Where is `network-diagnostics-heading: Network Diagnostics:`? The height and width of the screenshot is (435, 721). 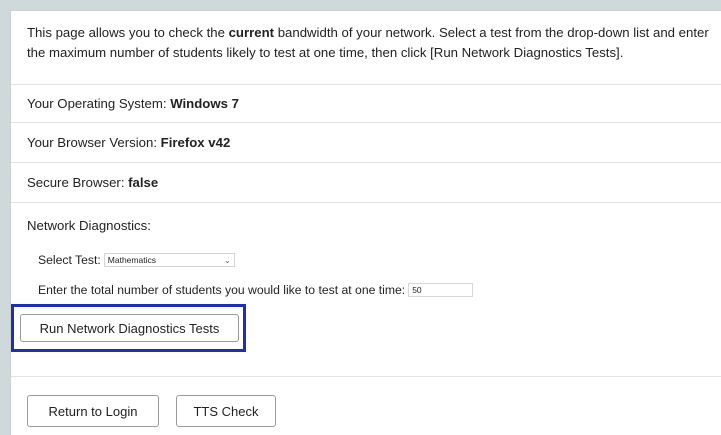 network-diagnostics-heading: Network Diagnostics: is located at coordinates (89, 225).